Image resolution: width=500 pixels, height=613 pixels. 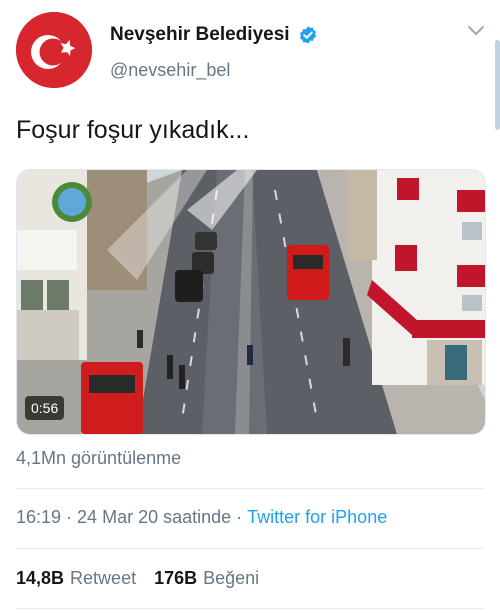 I want to click on avatar, so click(x=54, y=50).